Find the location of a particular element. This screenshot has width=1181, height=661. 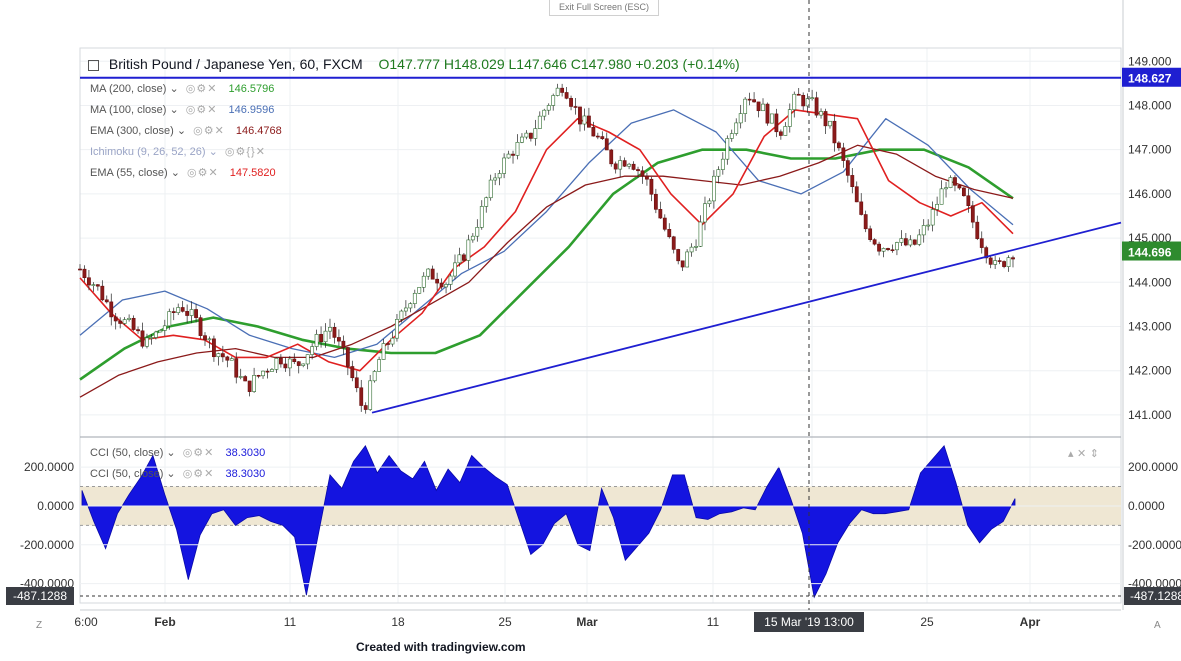

indicator-value: 146.5796 is located at coordinates (251, 89).